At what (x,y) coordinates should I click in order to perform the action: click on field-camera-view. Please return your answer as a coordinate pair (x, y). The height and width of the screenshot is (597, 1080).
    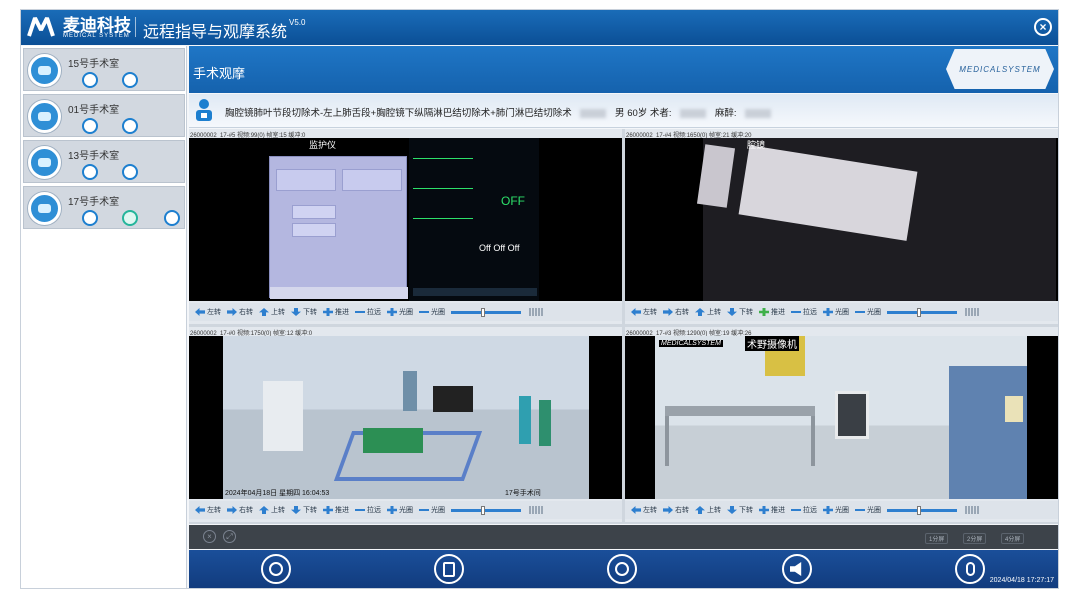
    Looking at the image, I should click on (841, 417).